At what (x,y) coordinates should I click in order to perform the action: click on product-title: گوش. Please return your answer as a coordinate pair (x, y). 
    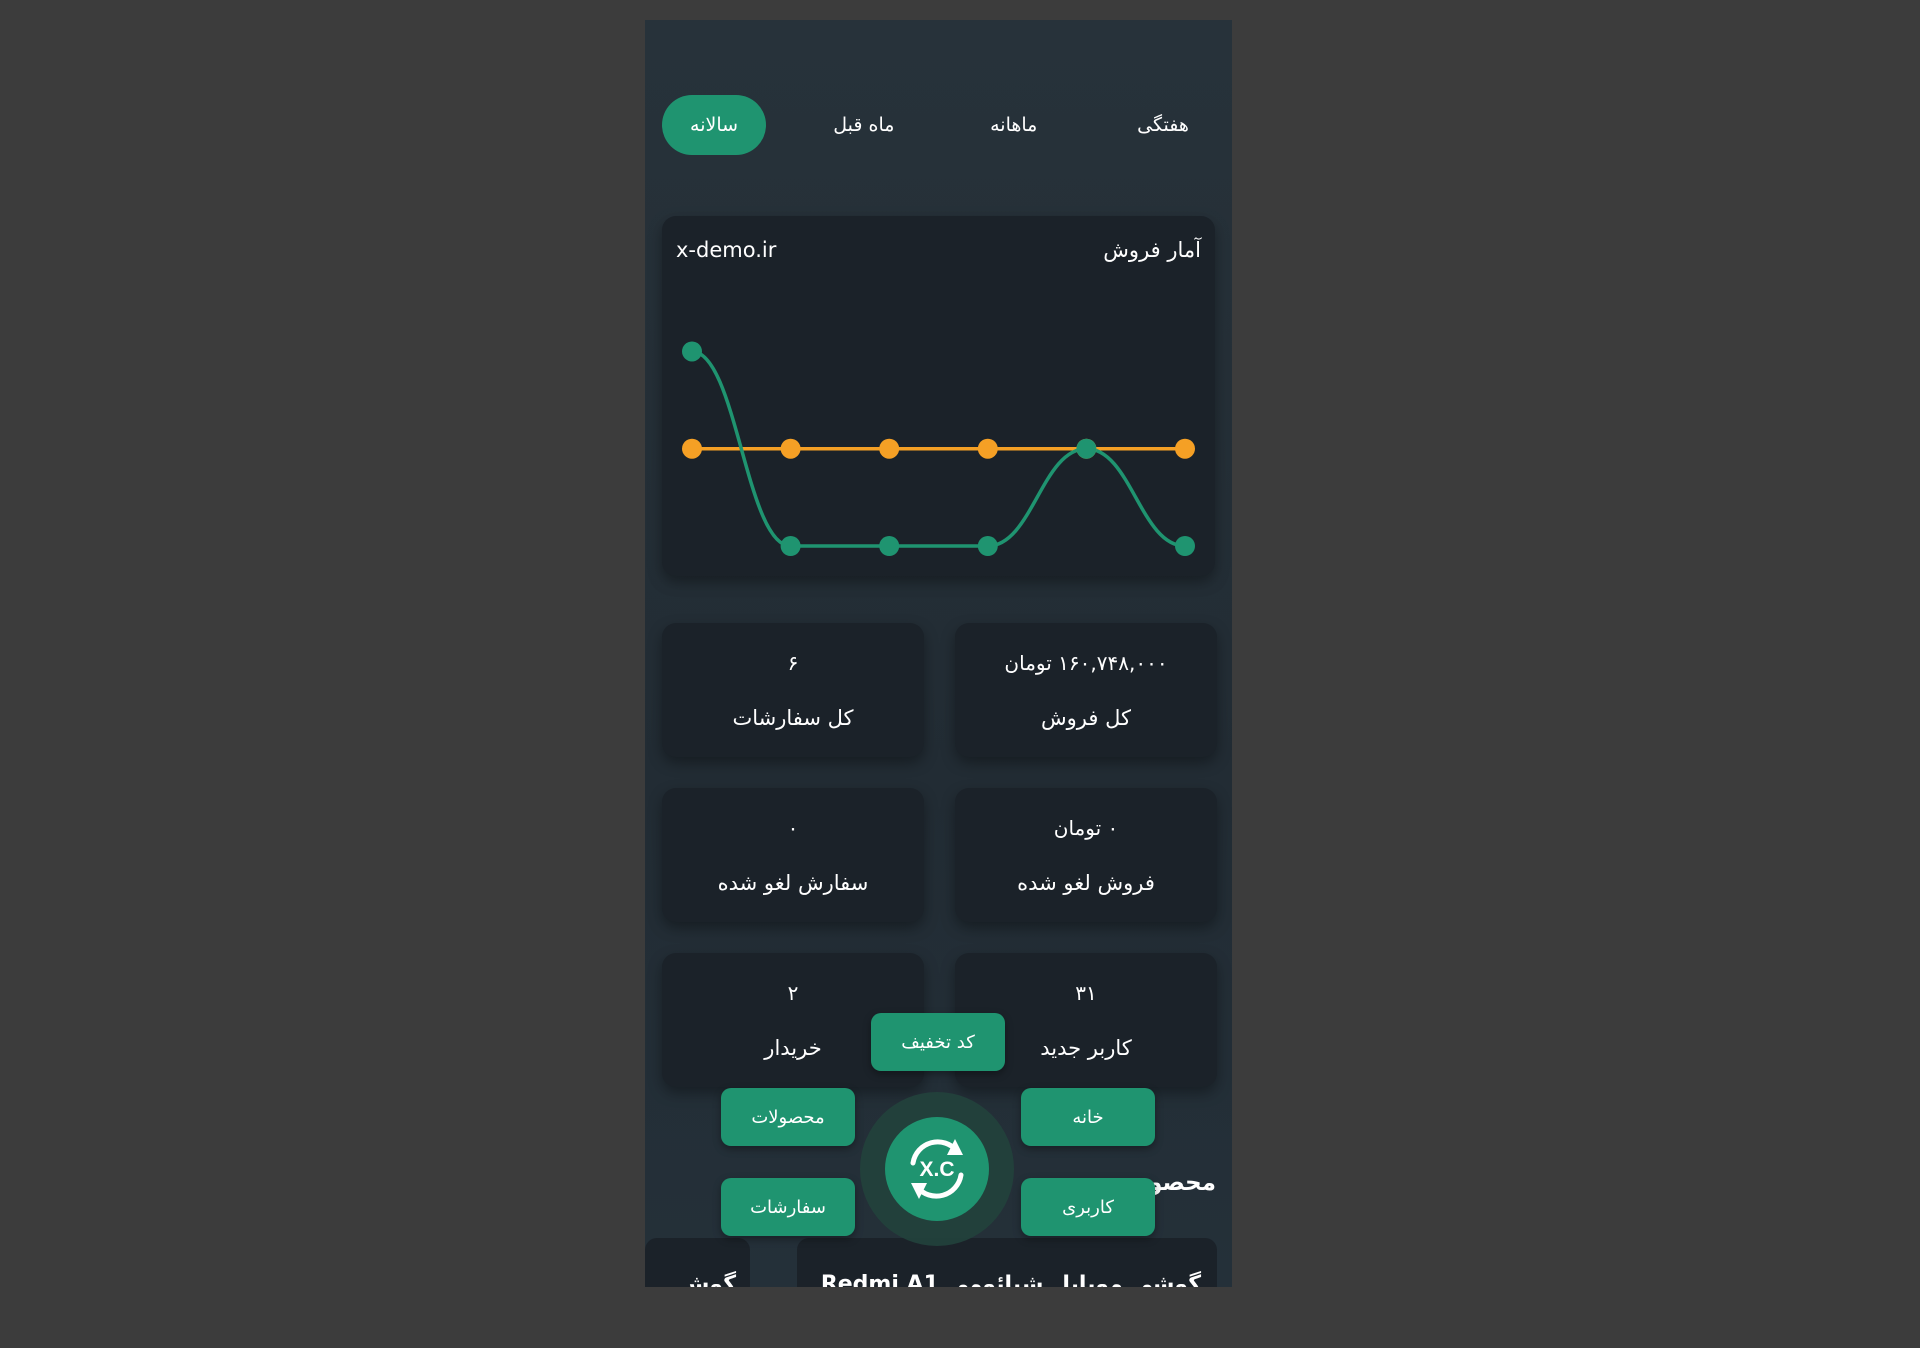
    Looking at the image, I should click on (707, 1279).